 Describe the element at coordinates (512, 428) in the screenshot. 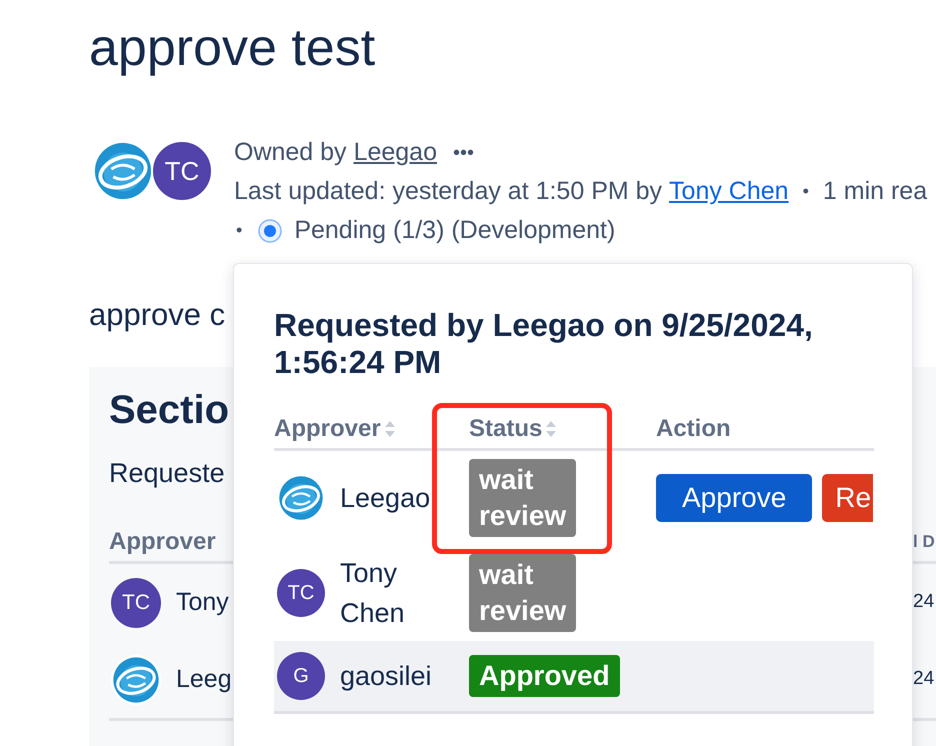

I see `column-header: Status` at that location.